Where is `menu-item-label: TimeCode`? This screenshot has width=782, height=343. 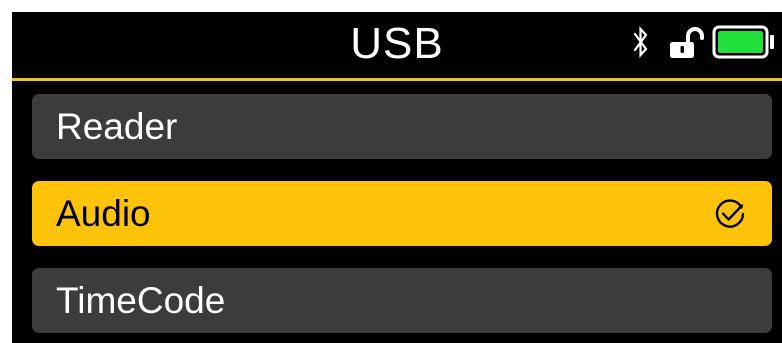
menu-item-label: TimeCode is located at coordinates (141, 300).